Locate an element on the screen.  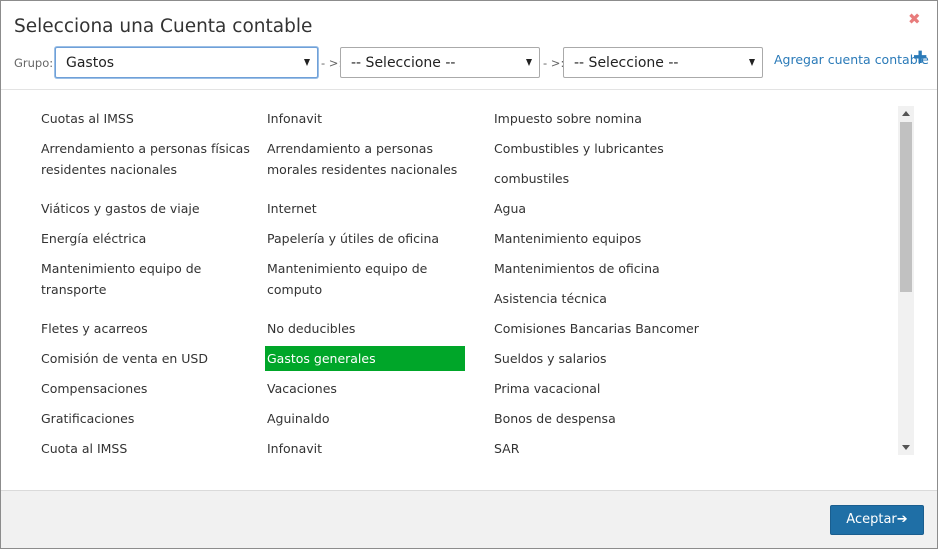
account-item: Internet is located at coordinates (292, 208).